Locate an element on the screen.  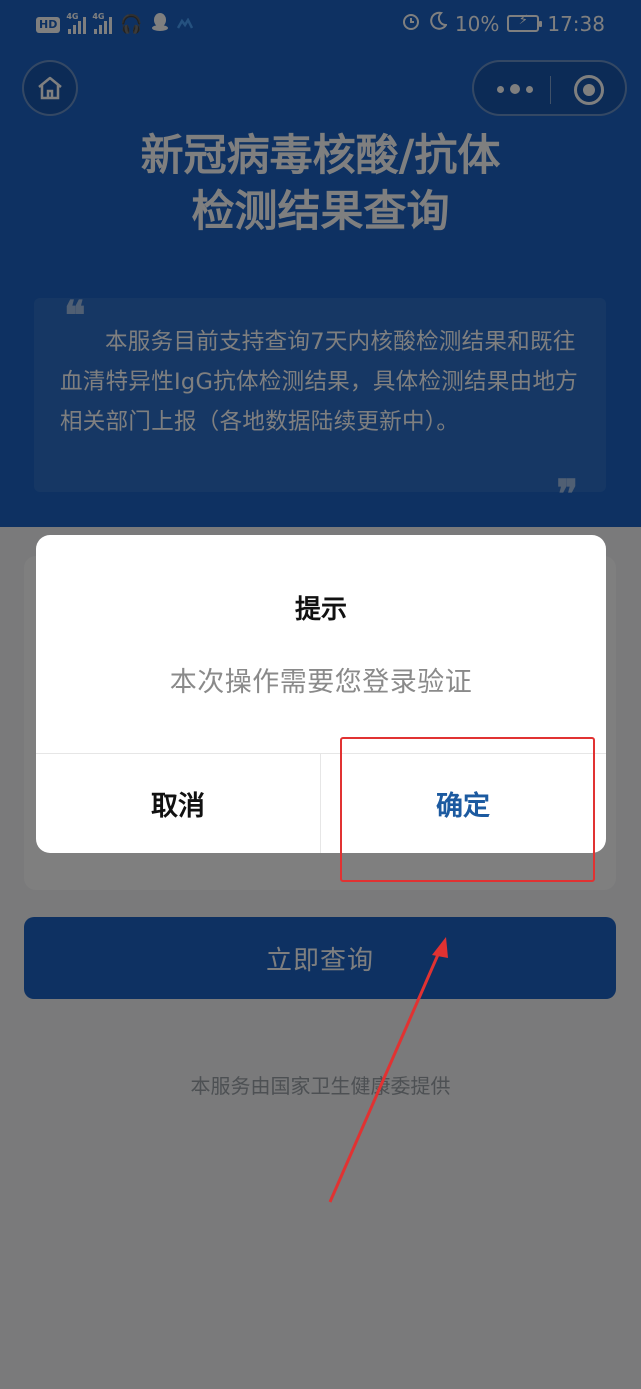
cancel-button: 取消 is located at coordinates (178, 803).